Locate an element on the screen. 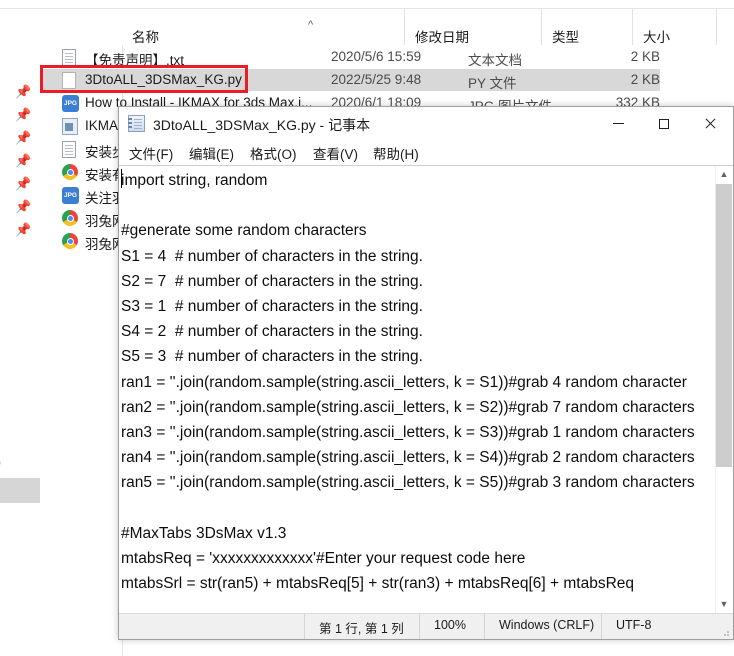 The image size is (734, 656). clipped-panel-fragment is located at coordinates (20, 490).